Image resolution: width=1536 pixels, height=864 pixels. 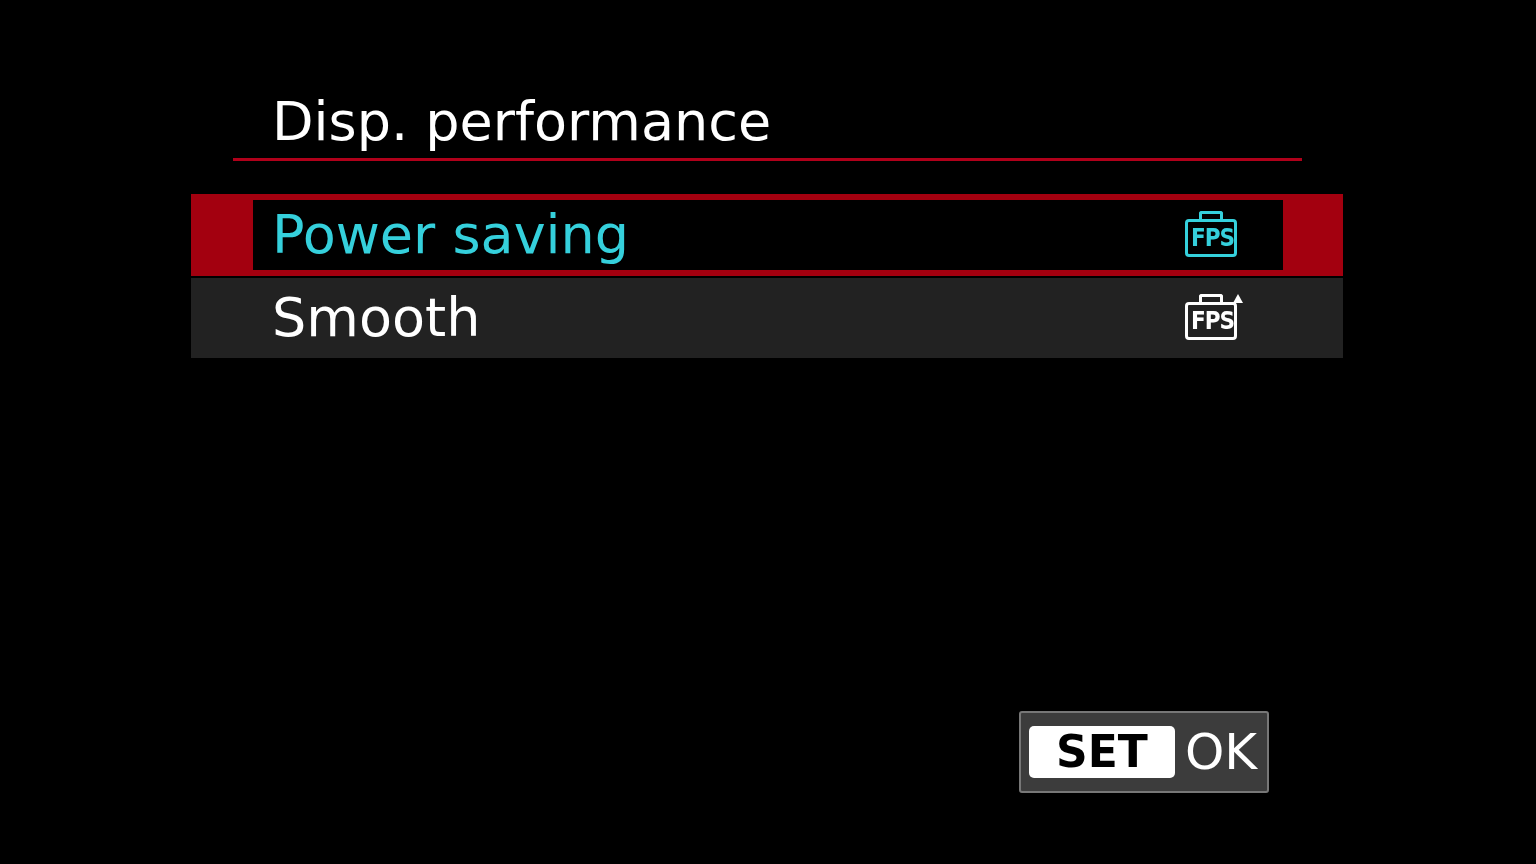 I want to click on menu-option: Power saving FPS, so click(x=767, y=235).